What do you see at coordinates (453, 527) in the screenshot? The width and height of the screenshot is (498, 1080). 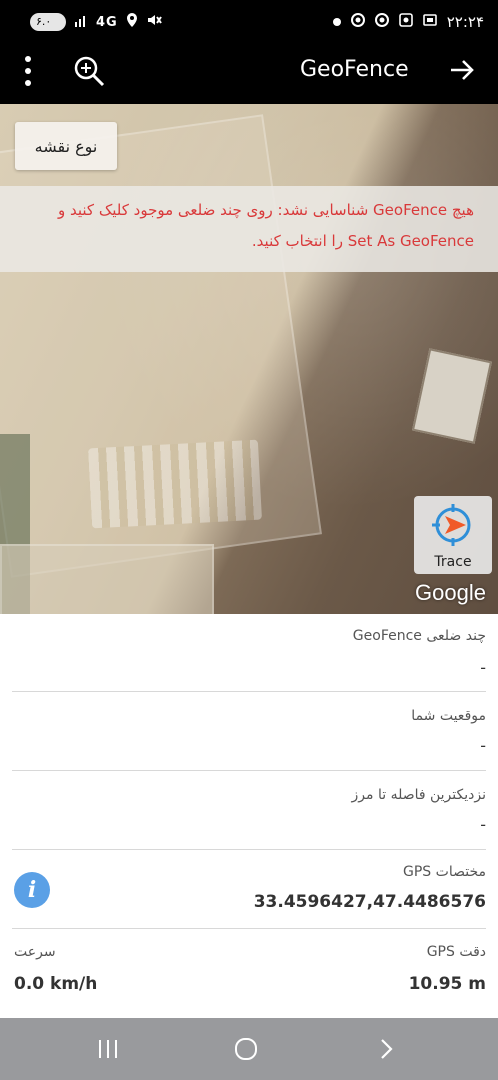 I see `compass-target-icon` at bounding box center [453, 527].